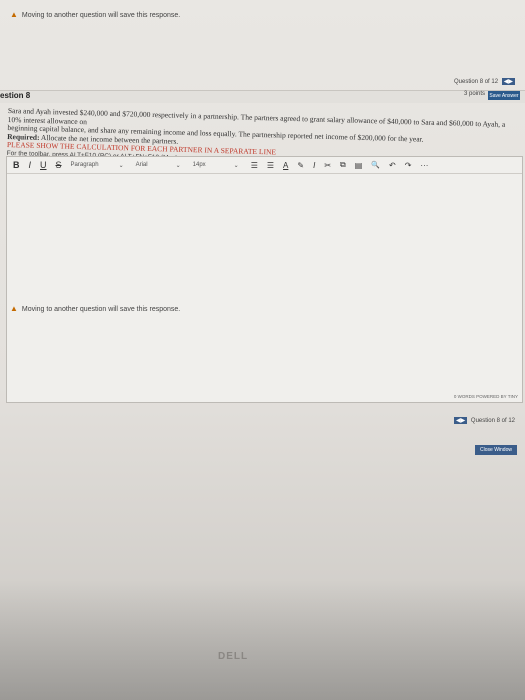  Describe the element at coordinates (15, 95) in the screenshot. I see `question-title: estion 8` at that location.